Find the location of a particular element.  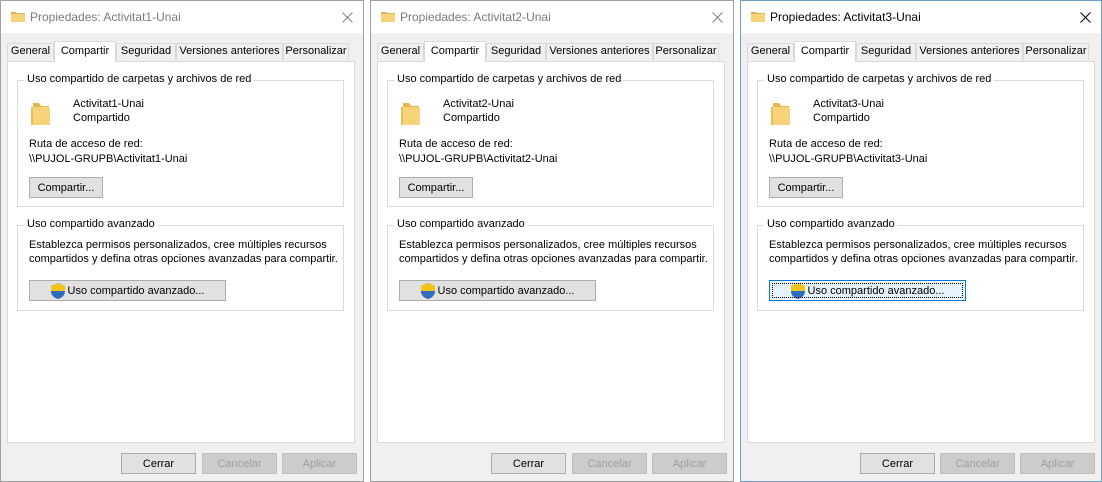

title-bar: Propiedades: Activitat3-Unai is located at coordinates (921, 17).